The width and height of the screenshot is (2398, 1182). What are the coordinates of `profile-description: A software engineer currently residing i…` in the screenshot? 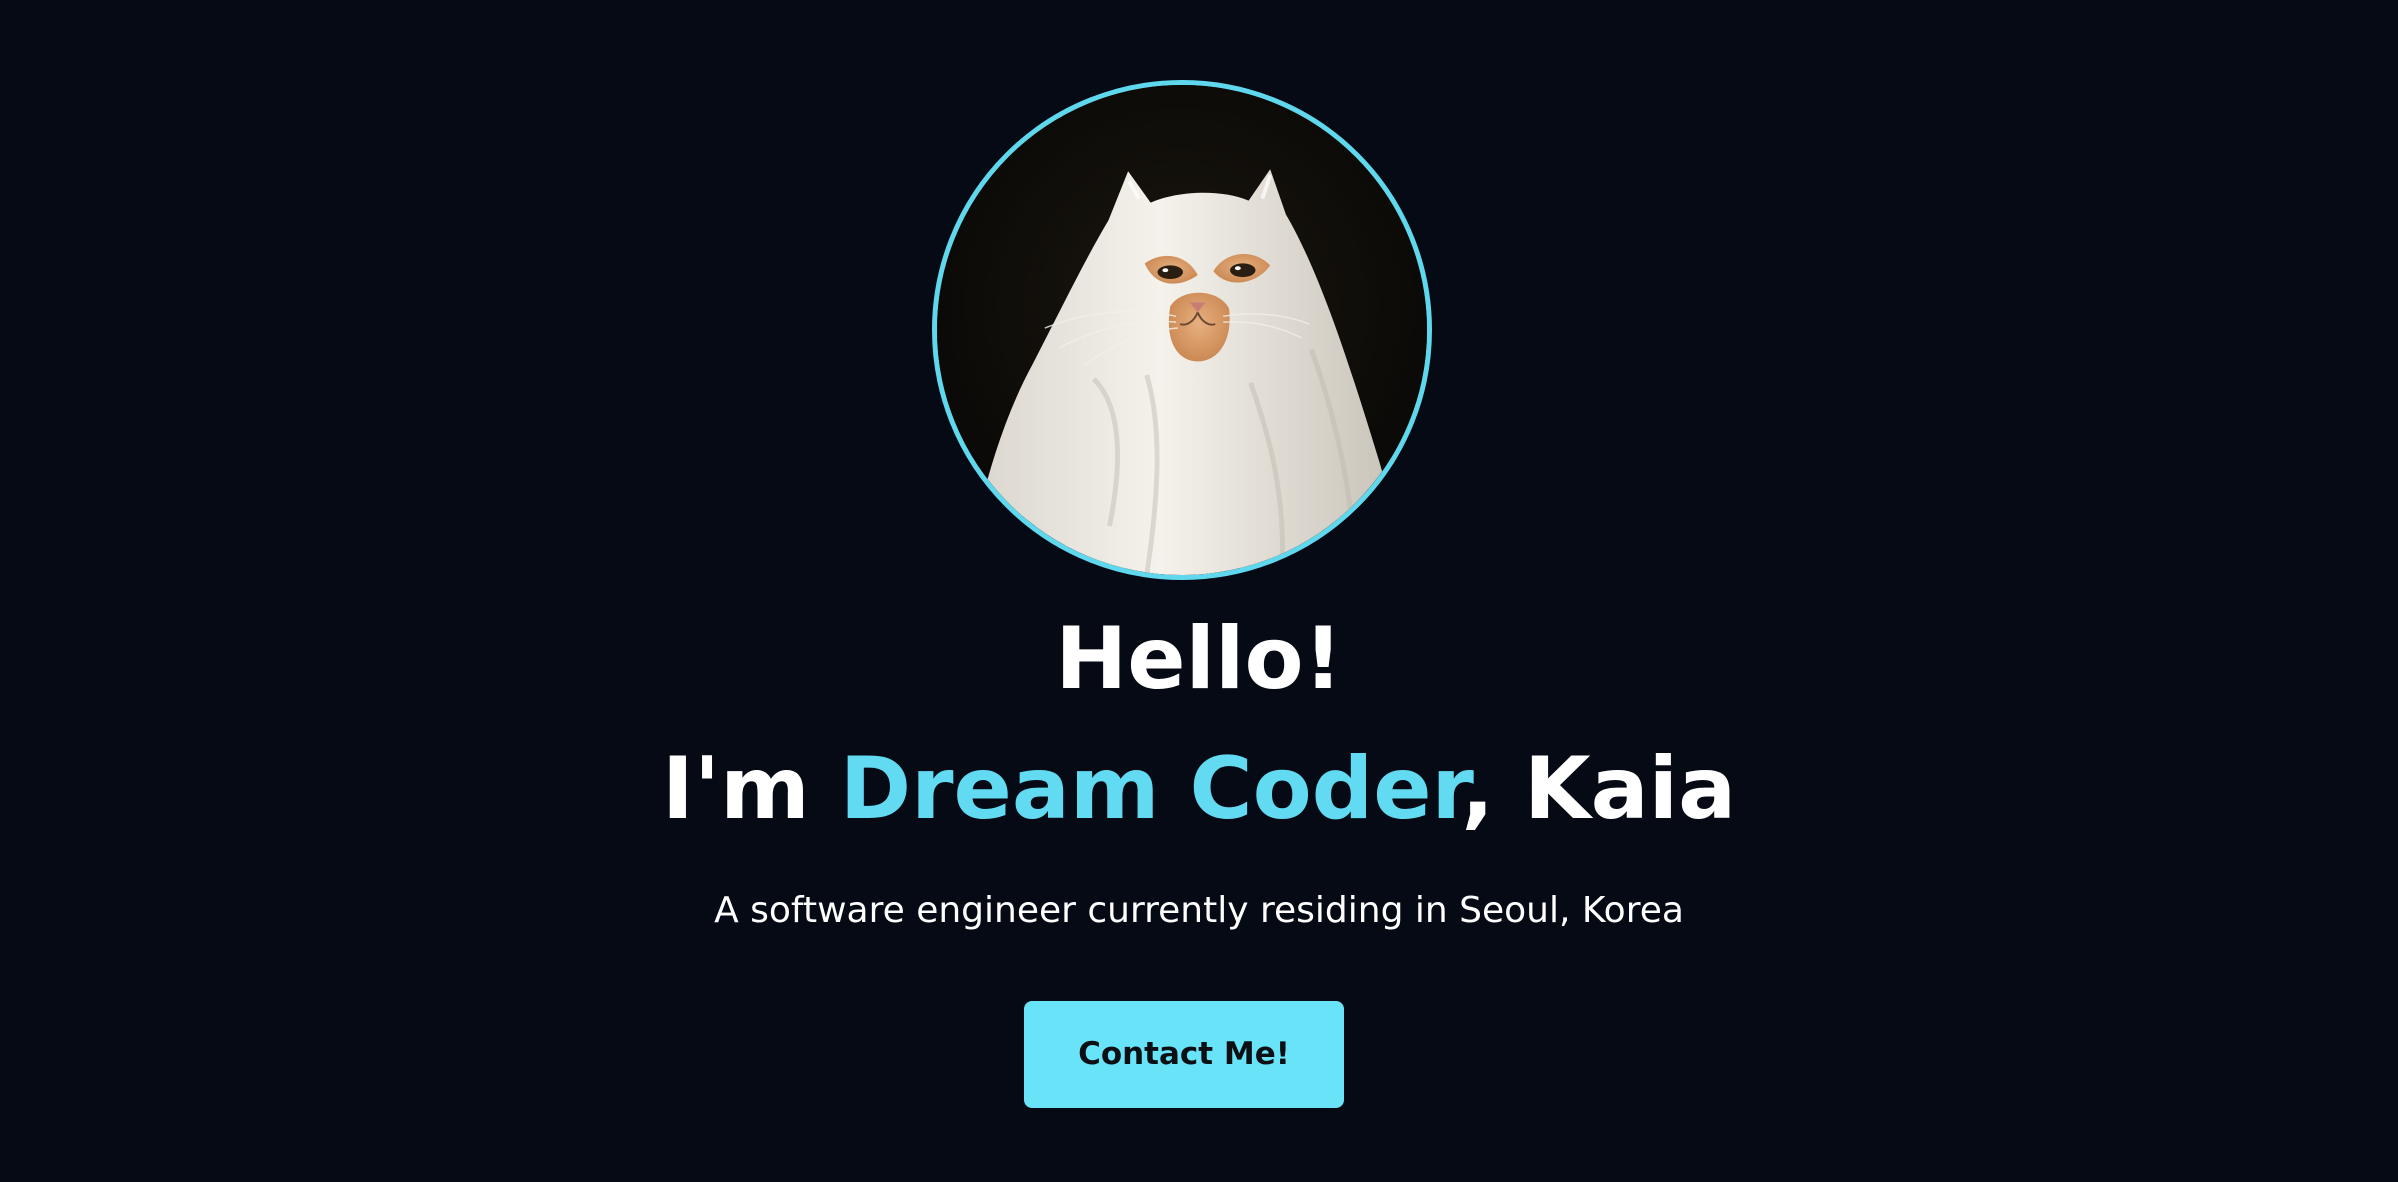 It's located at (1199, 910).